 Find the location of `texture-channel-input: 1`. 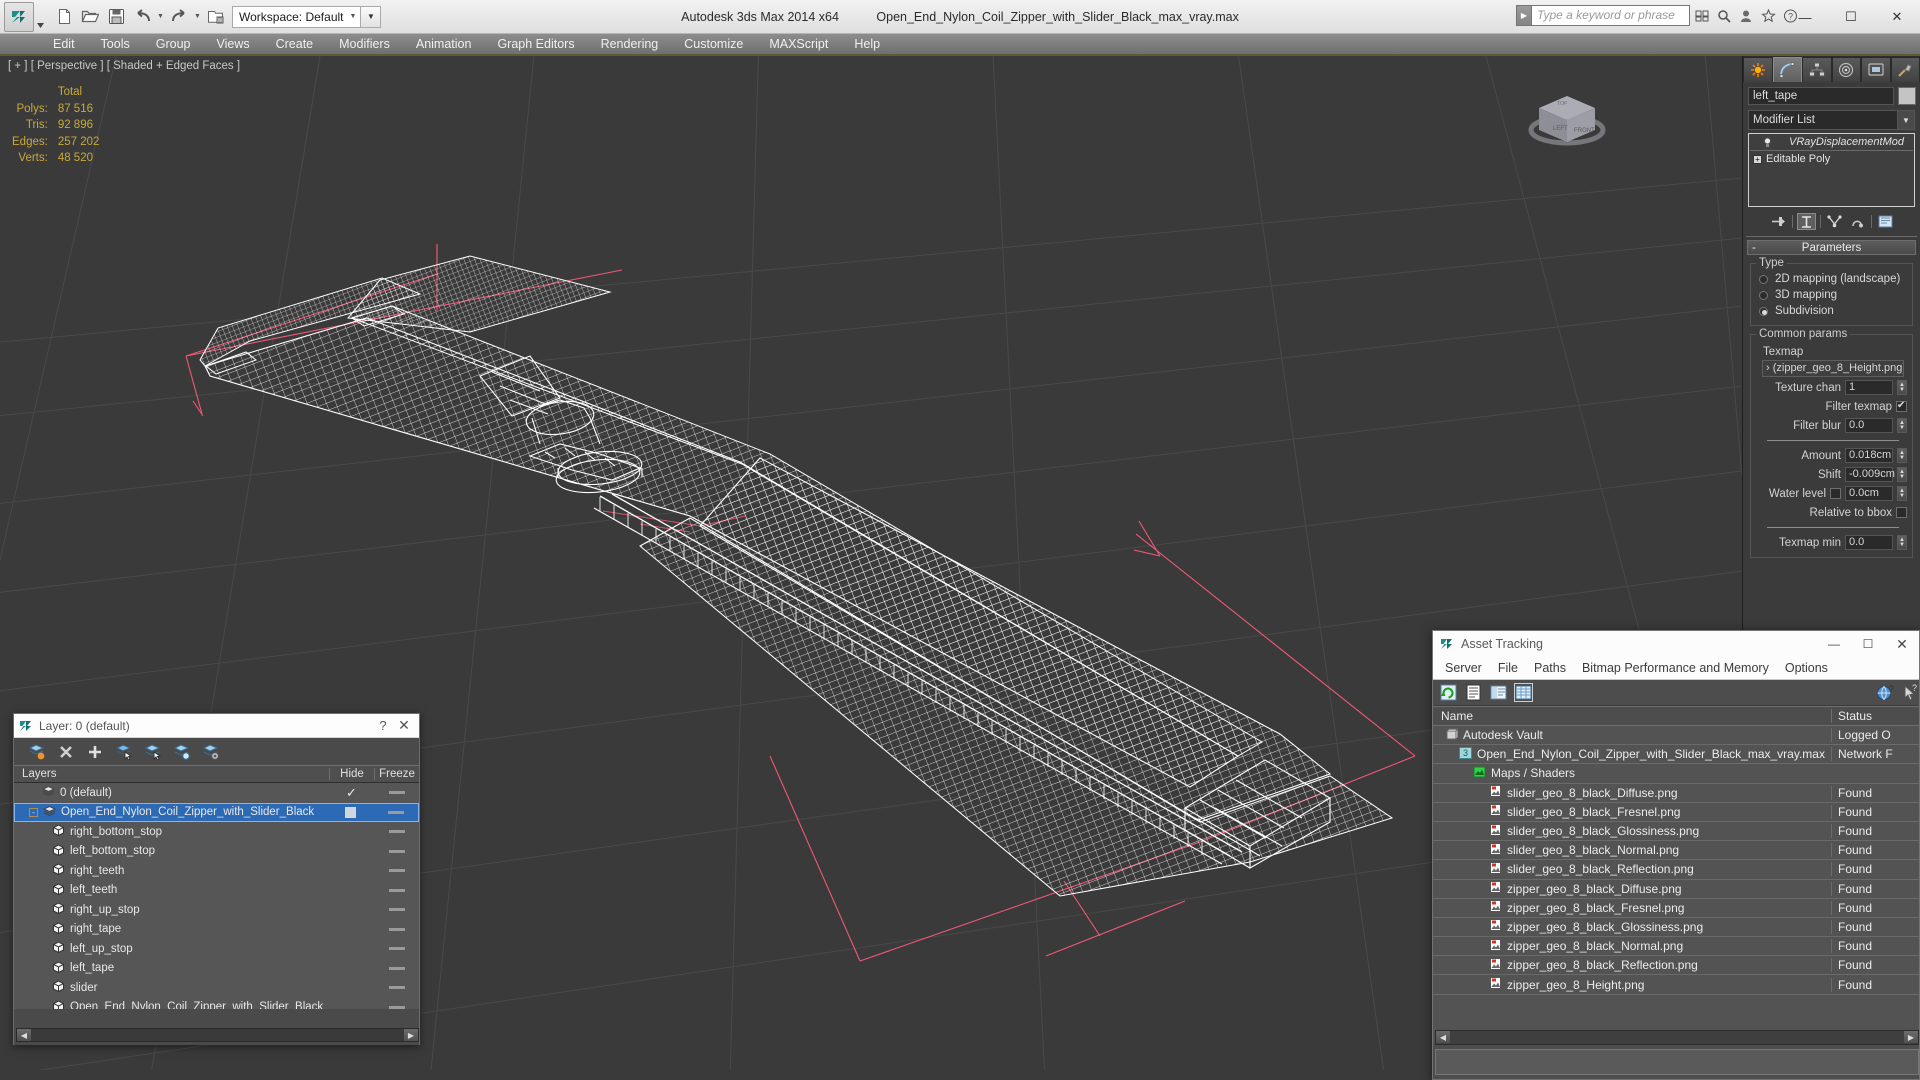

texture-channel-input: 1 is located at coordinates (1869, 387).